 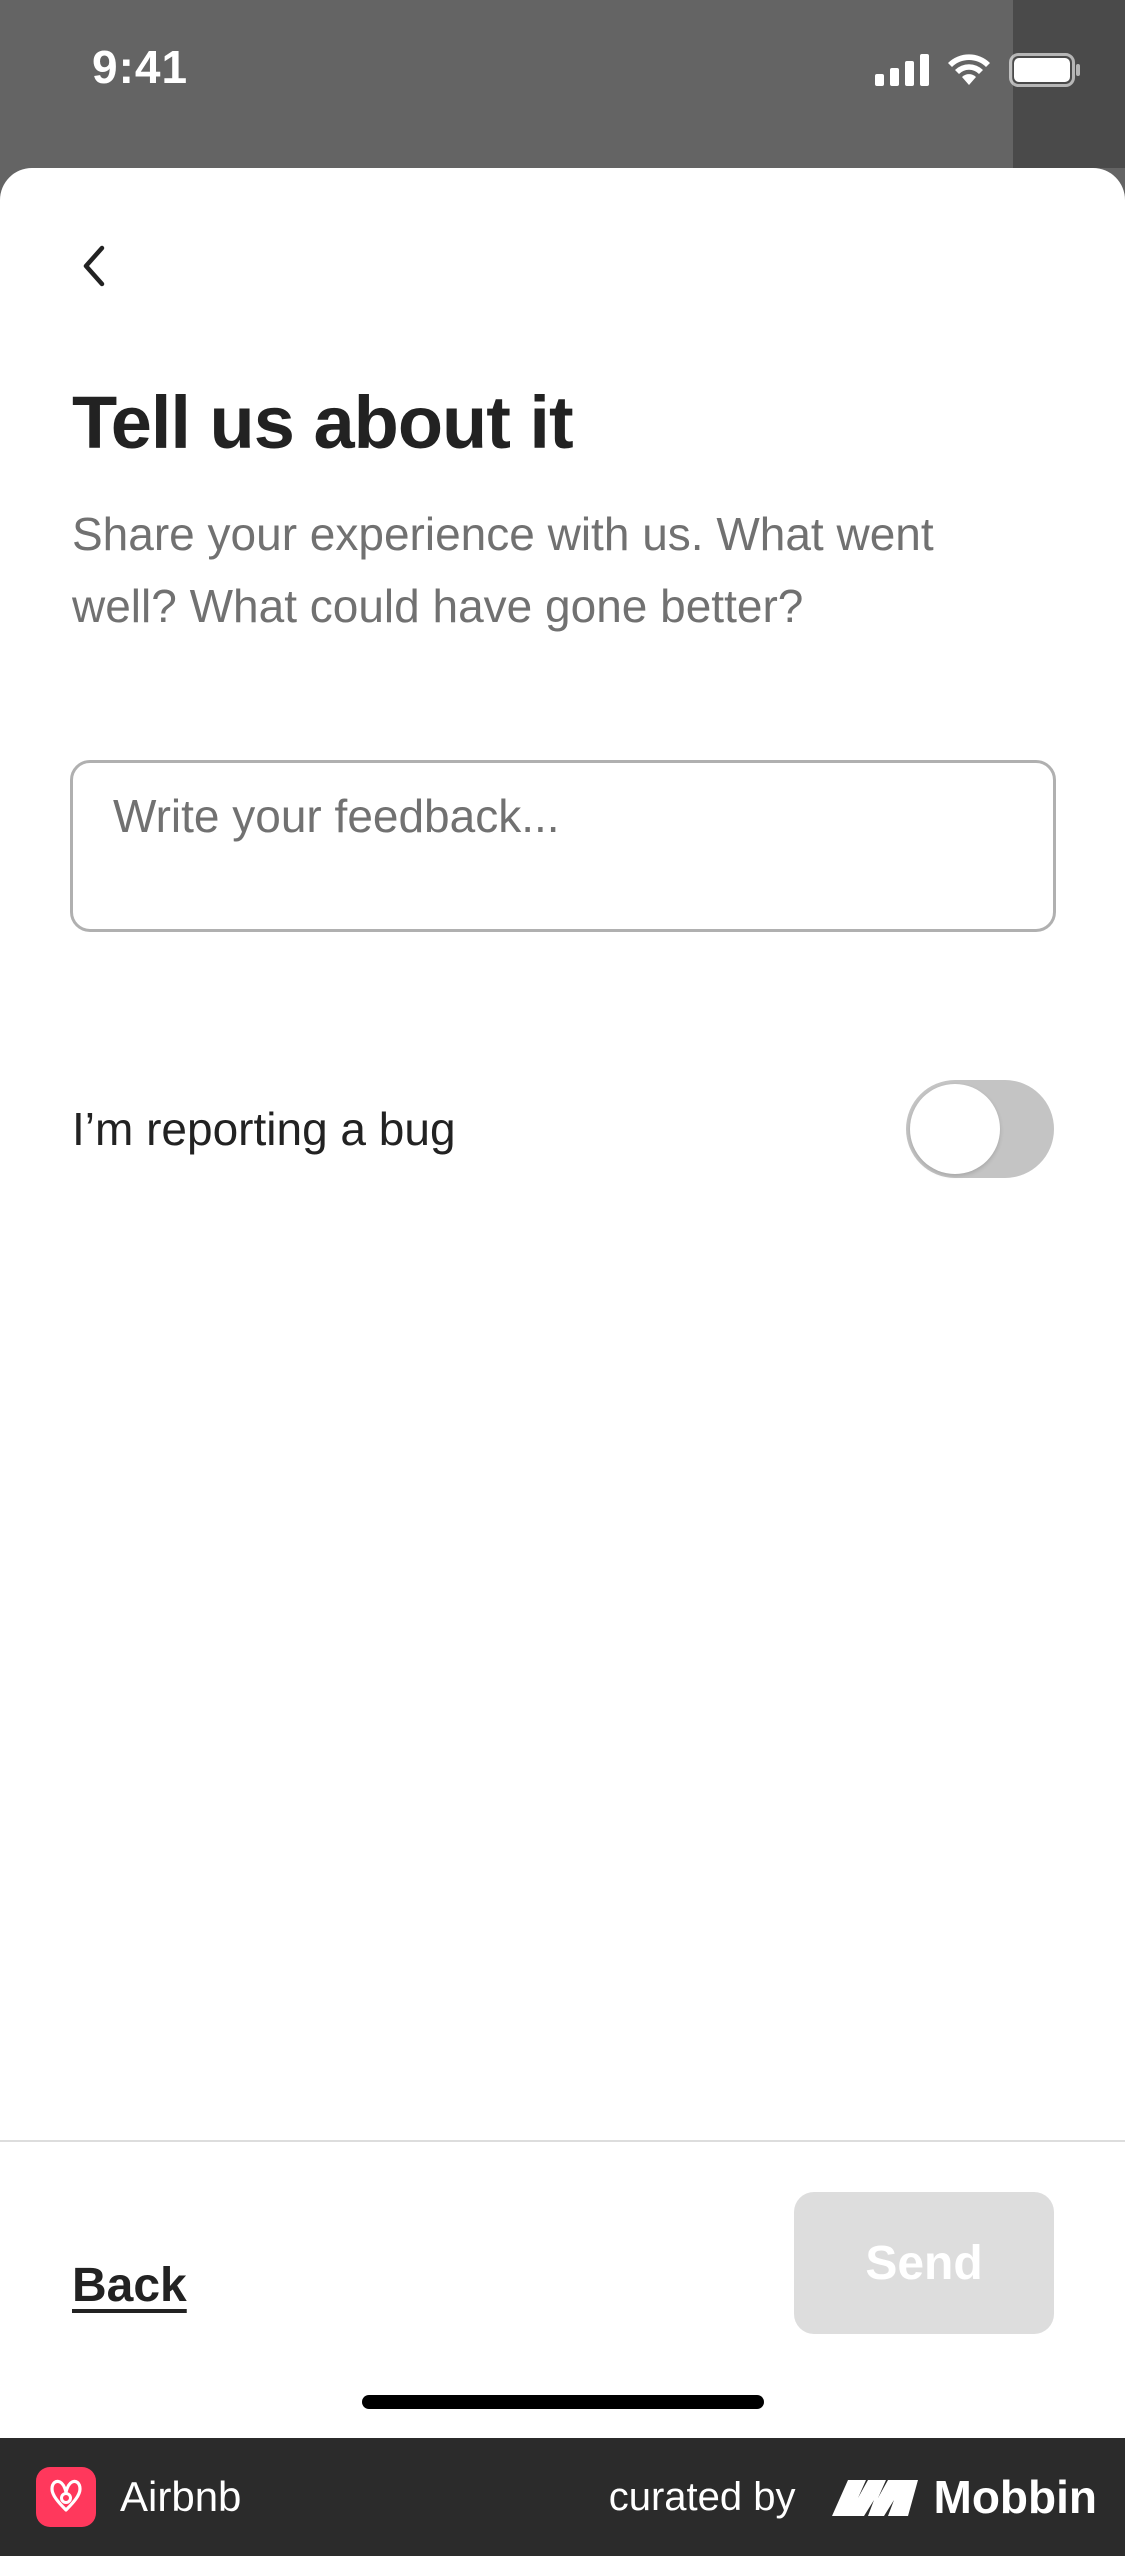 What do you see at coordinates (702, 2496) in the screenshot?
I see `curated-by-text: curated by` at bounding box center [702, 2496].